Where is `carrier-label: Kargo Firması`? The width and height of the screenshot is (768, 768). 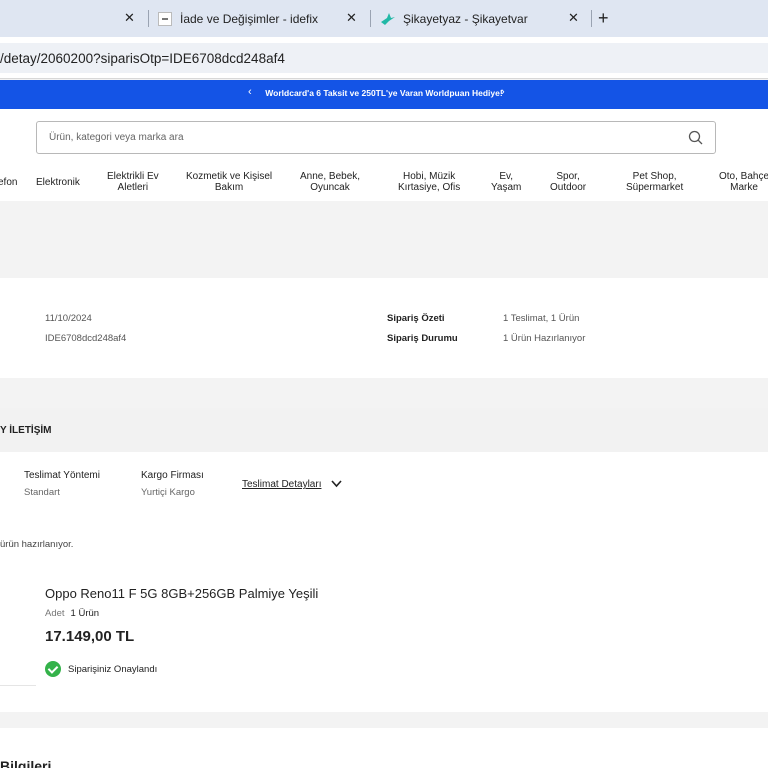
carrier-label: Kargo Firması is located at coordinates (172, 475).